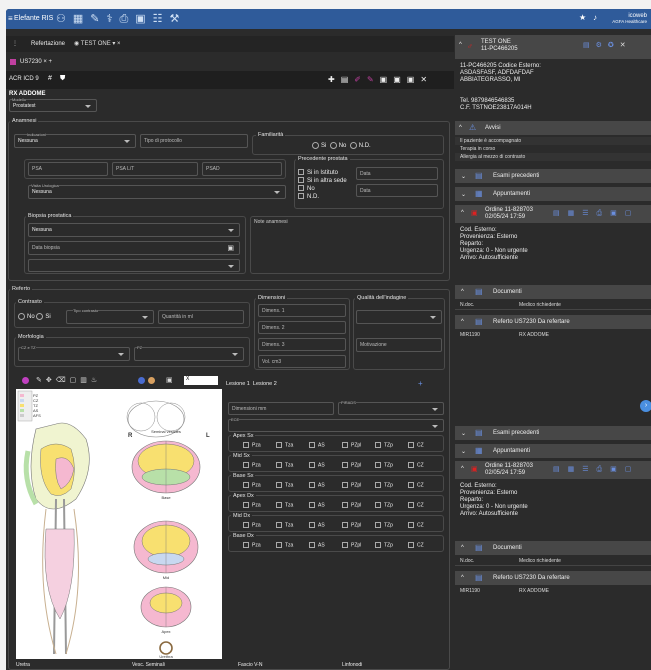 The height and width of the screenshot is (670, 651). I want to click on data-input-1: Data, so click(397, 173).